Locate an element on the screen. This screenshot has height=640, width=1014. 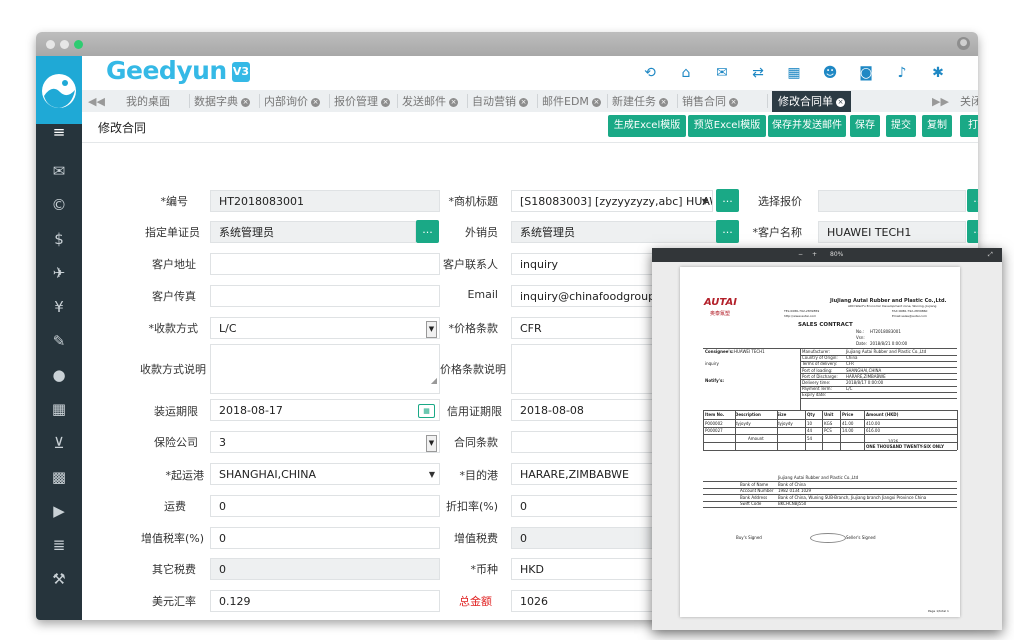
bell-icon: ♪ is located at coordinates (902, 73).